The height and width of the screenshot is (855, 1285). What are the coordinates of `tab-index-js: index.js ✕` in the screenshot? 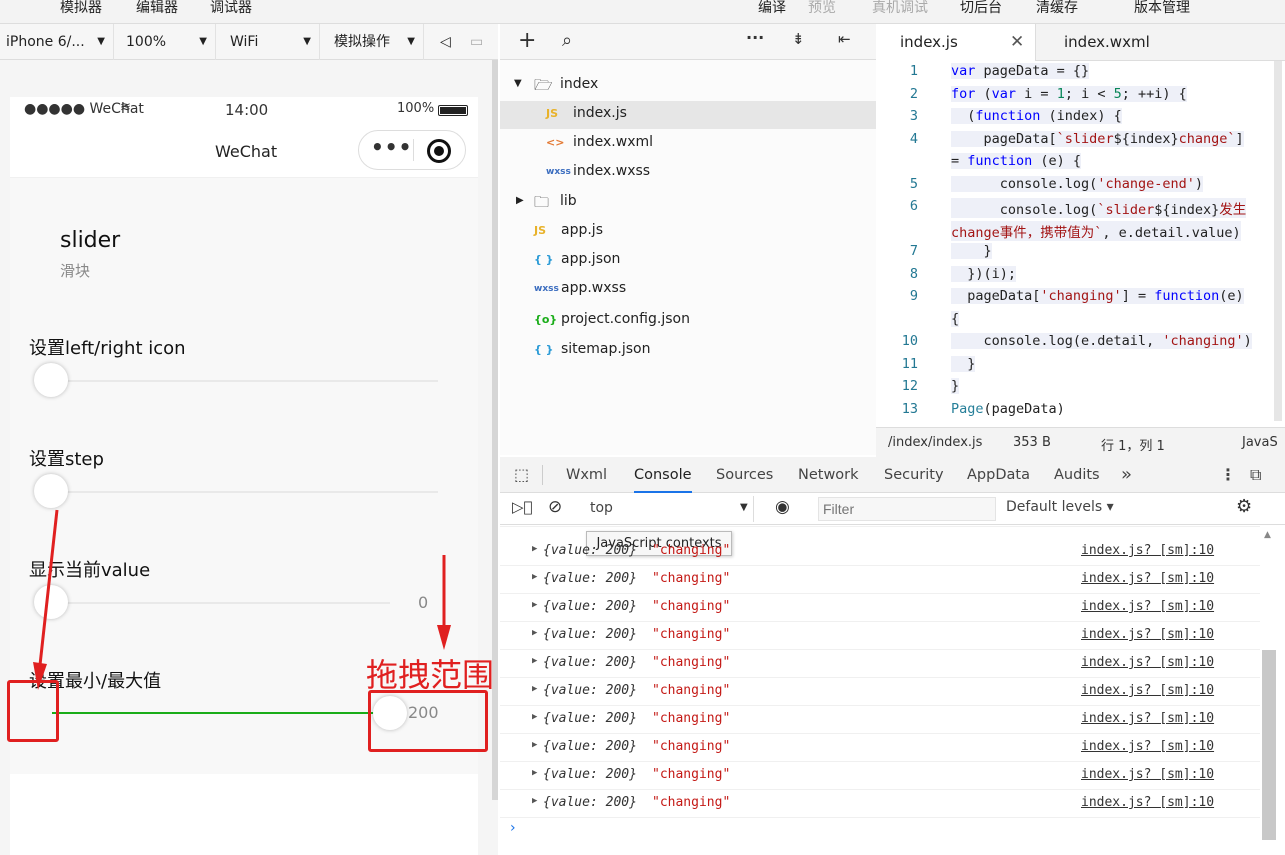 It's located at (956, 42).